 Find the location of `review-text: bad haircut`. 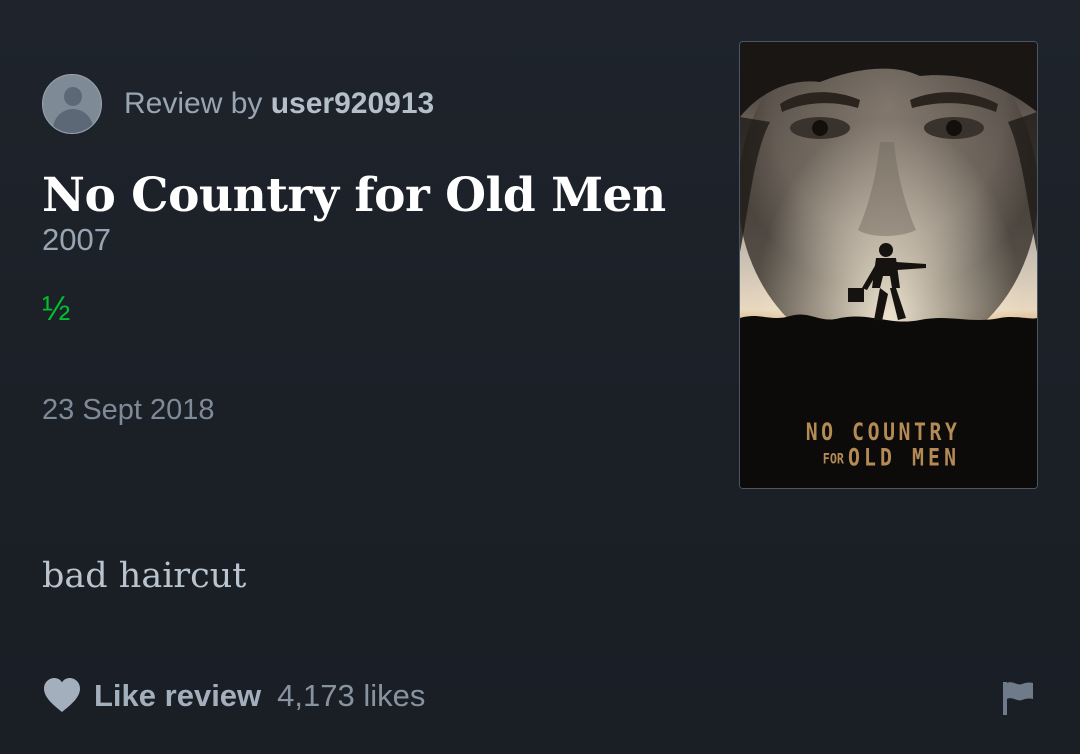

review-text: bad haircut is located at coordinates (144, 576).